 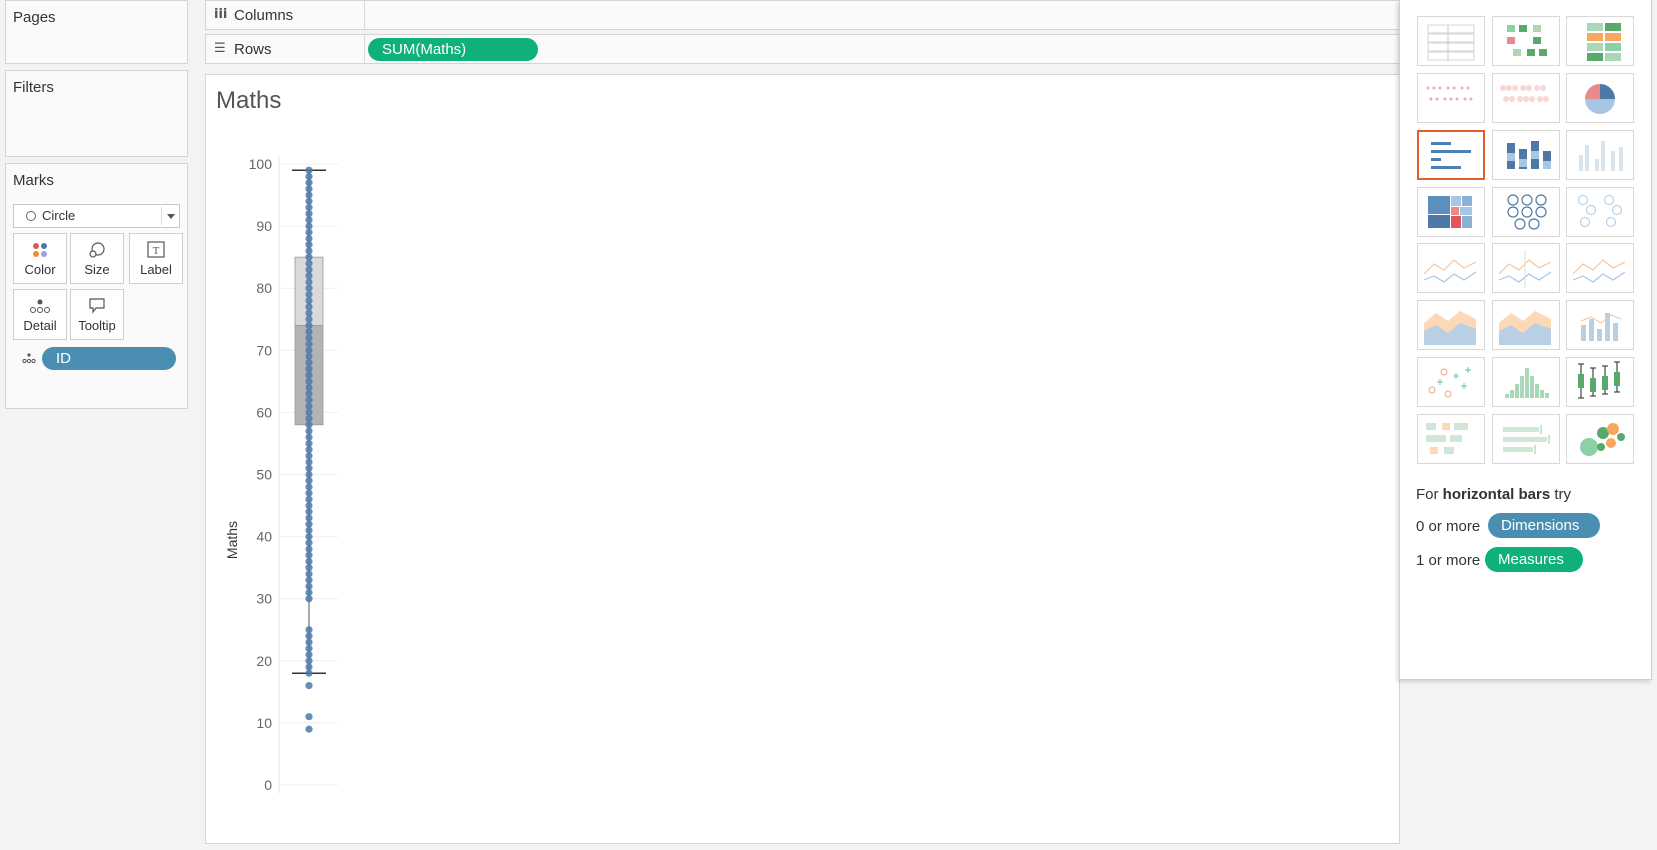 What do you see at coordinates (1529, 155) in the screenshot?
I see `stacked-bars-icon-thumbnail` at bounding box center [1529, 155].